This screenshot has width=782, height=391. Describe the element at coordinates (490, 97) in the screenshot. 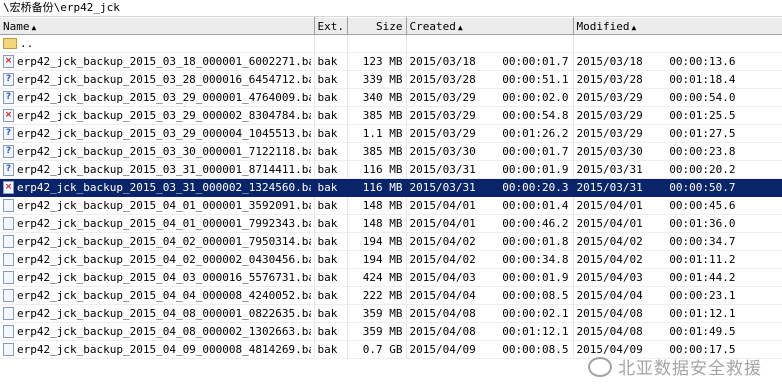

I see `file-created: 2015/03/29 00:00:02.0` at that location.